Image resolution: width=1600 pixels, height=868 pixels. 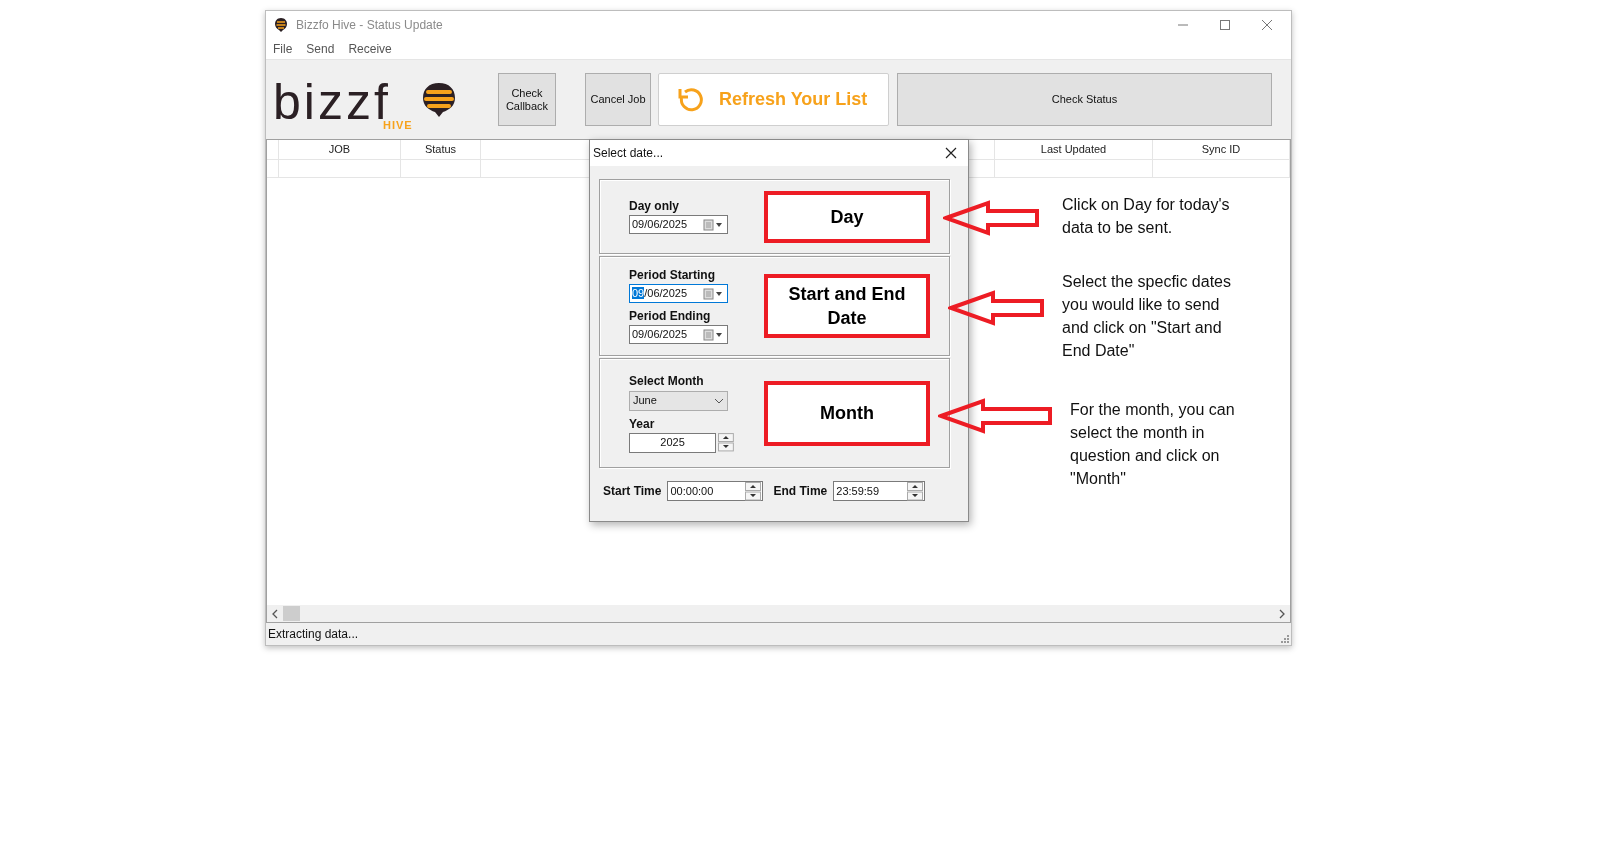 What do you see at coordinates (1073, 149) in the screenshot?
I see `column-header: Last Updated` at bounding box center [1073, 149].